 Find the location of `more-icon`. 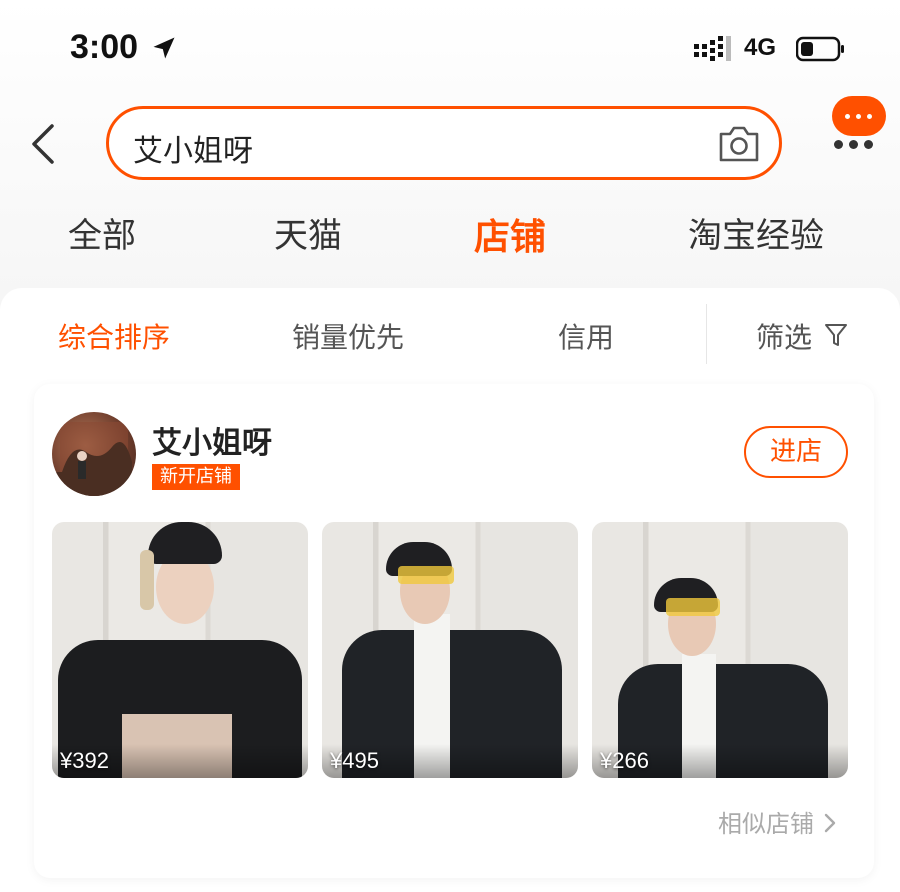

more-icon is located at coordinates (854, 145).